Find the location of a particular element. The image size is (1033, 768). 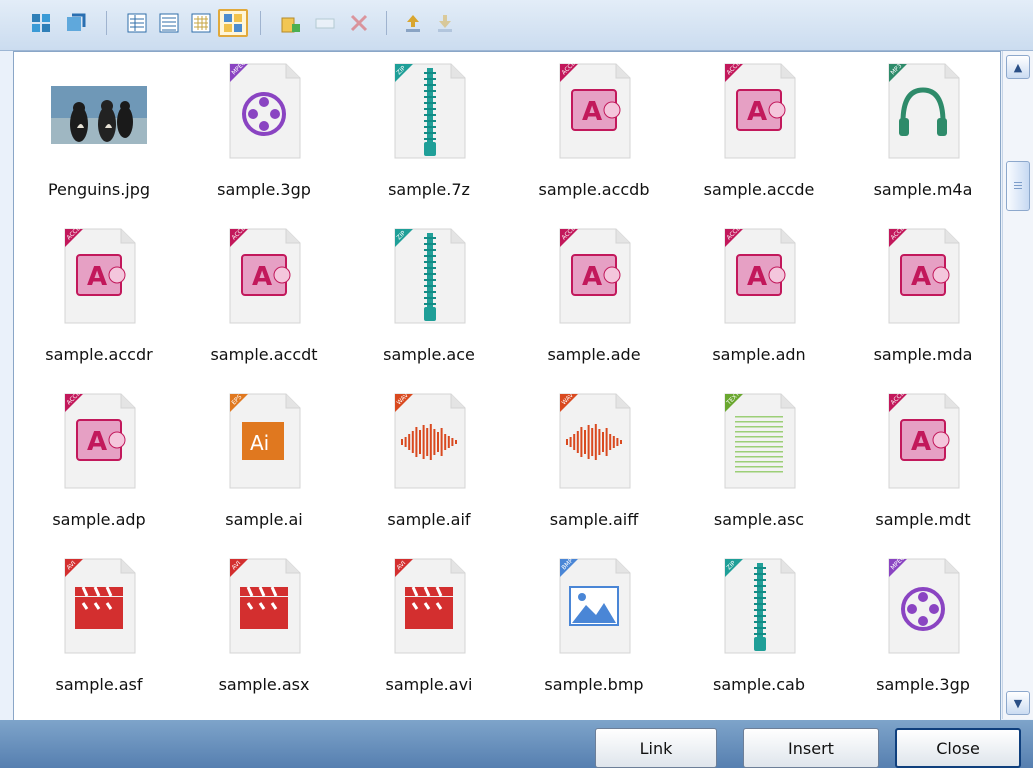

file-item: BMP sample.bmp is located at coordinates (594, 627).